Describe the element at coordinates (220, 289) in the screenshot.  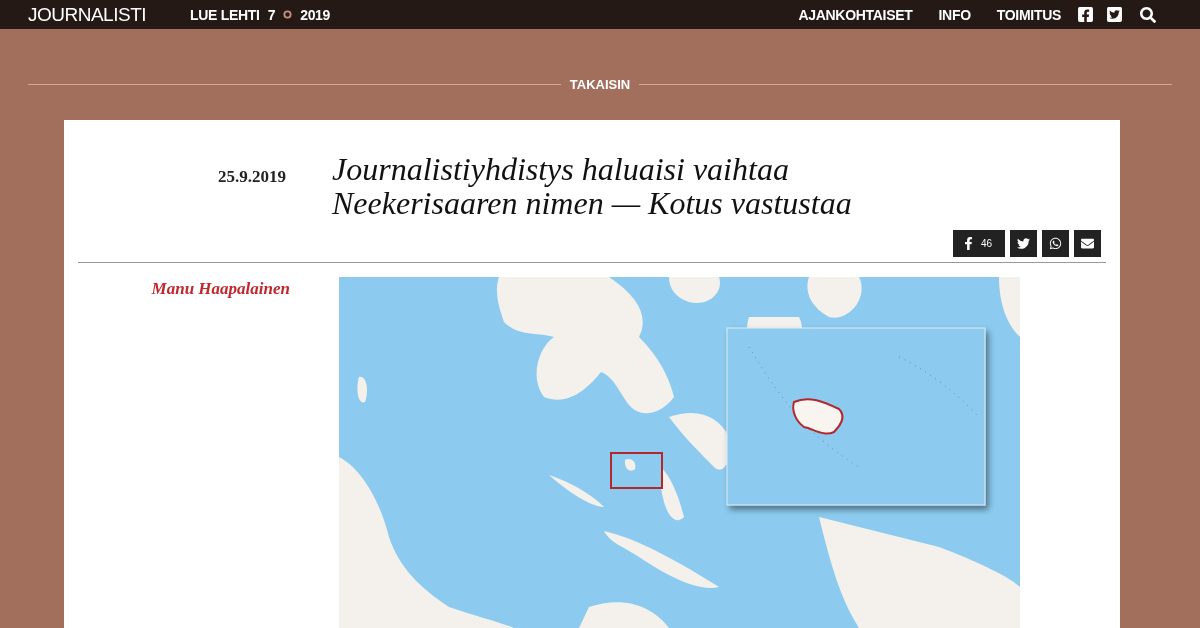
I see `author-name: Manu Haapalainen` at that location.